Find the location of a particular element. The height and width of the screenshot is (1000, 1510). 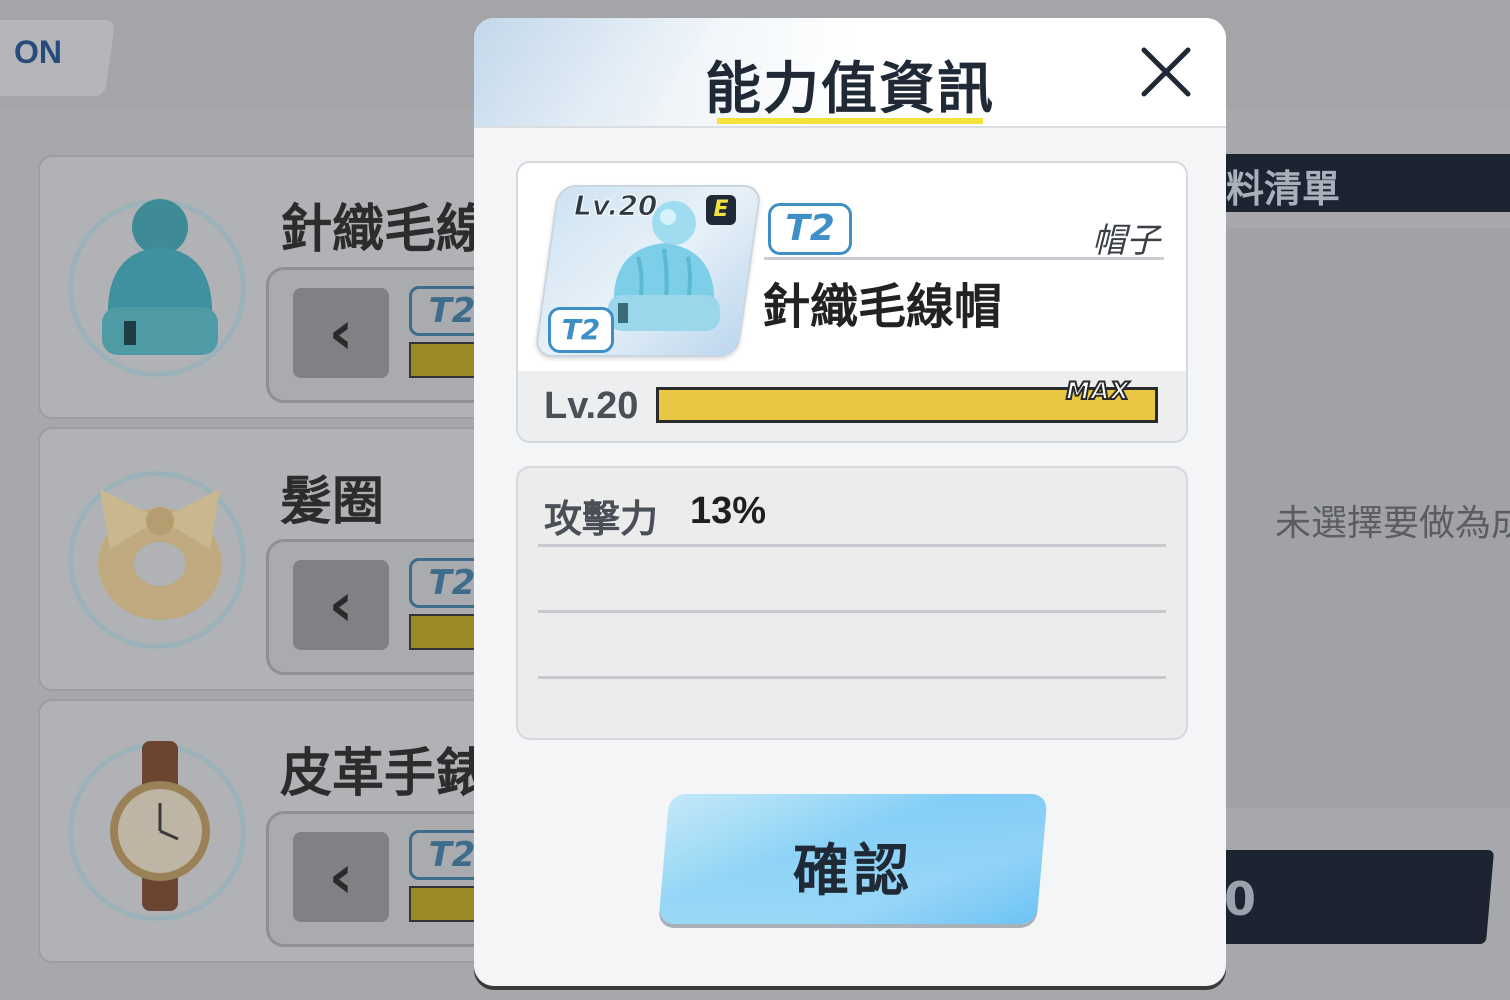

background-item-name: 皮革手錶 is located at coordinates (384, 774).